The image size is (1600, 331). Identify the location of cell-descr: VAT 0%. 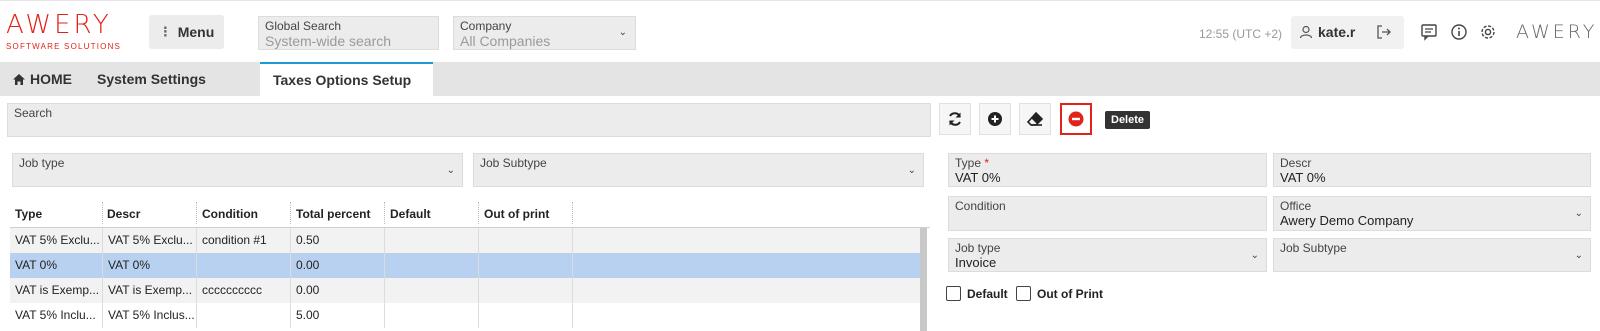
(150, 265).